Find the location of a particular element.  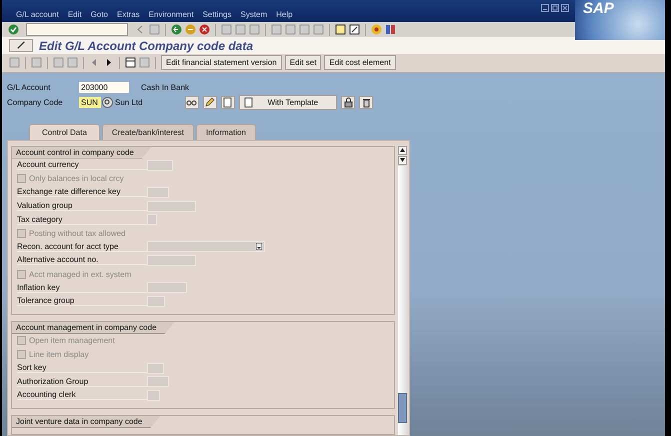

tab: Create/bank/interest is located at coordinates (148, 132).